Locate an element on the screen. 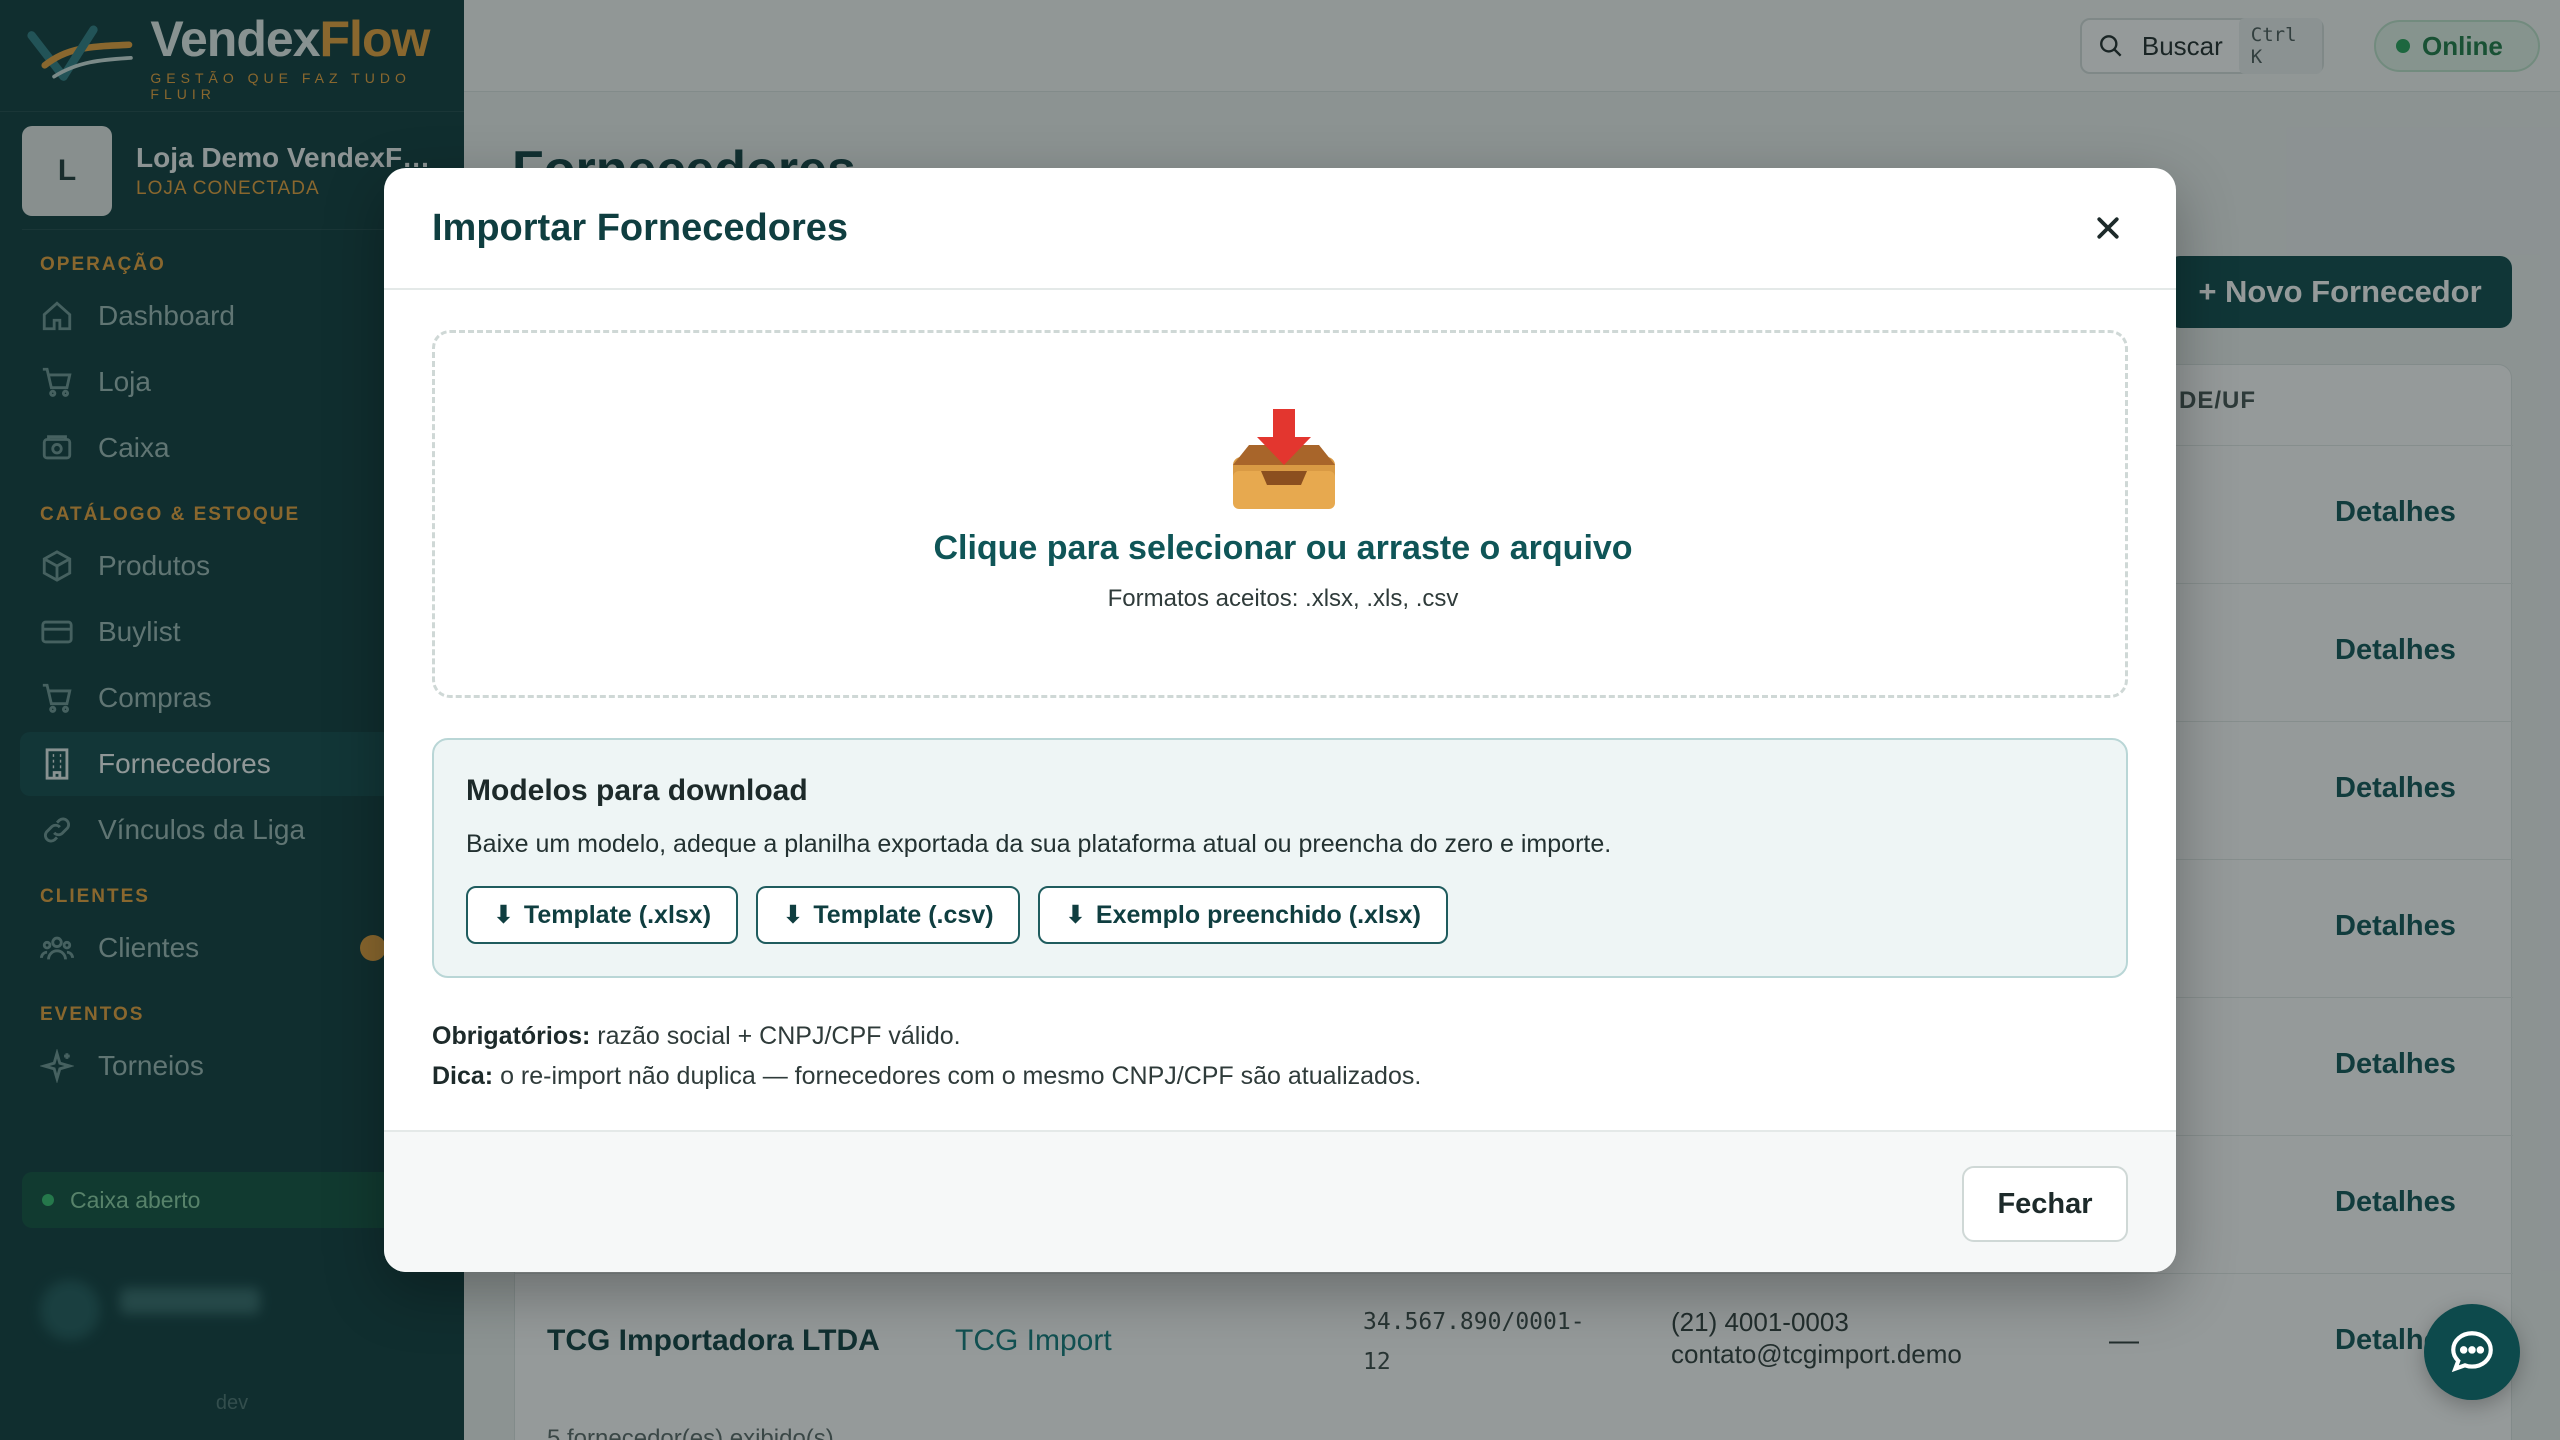 The image size is (2560, 1440). download-example-xlsx-button: ⬇ Exemplo preenchido (.xlsx) is located at coordinates (1243, 915).